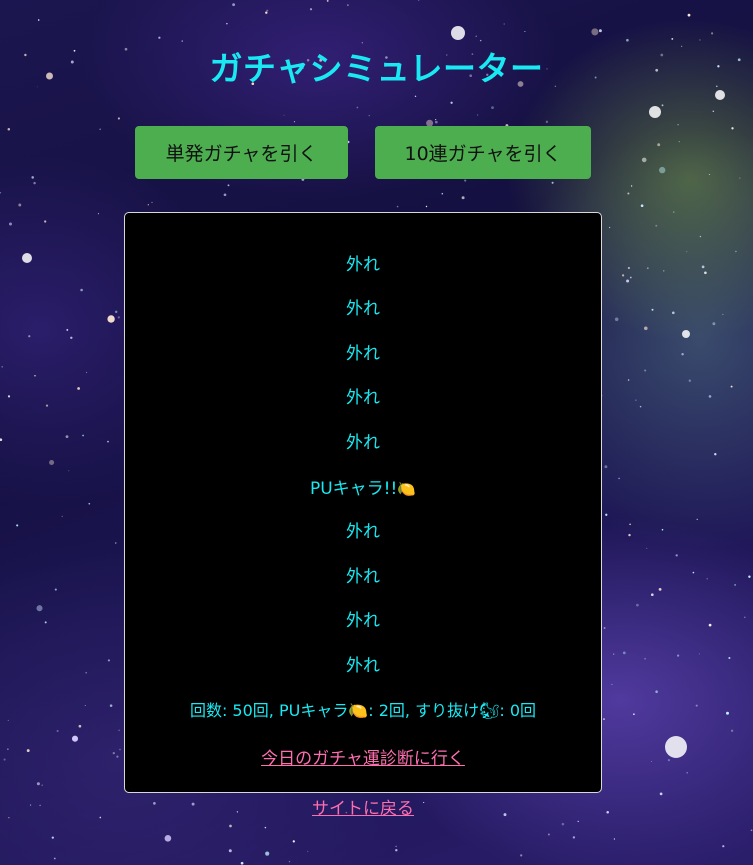 The image size is (753, 865). Describe the element at coordinates (483, 152) in the screenshot. I see `ten-gacha-button: 10連ガチャを引く` at that location.